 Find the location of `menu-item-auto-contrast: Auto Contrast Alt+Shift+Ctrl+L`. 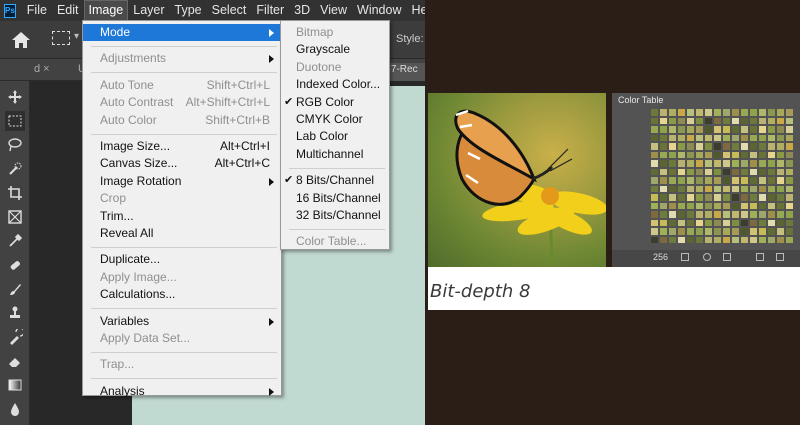

menu-item-auto-contrast: Auto Contrast Alt+Shift+Ctrl+L is located at coordinates (182, 102).